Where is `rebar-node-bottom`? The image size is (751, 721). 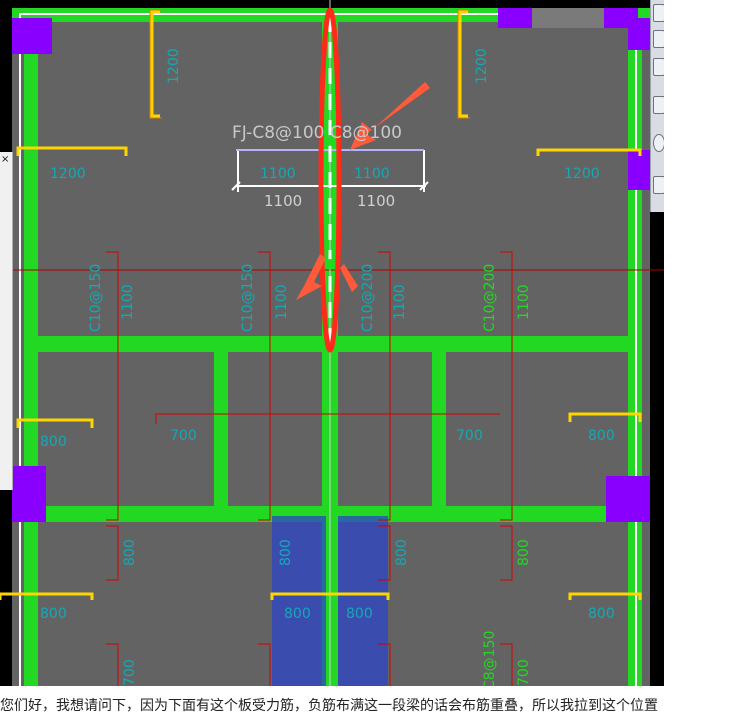
rebar-node-bottom is located at coordinates (330, 264).